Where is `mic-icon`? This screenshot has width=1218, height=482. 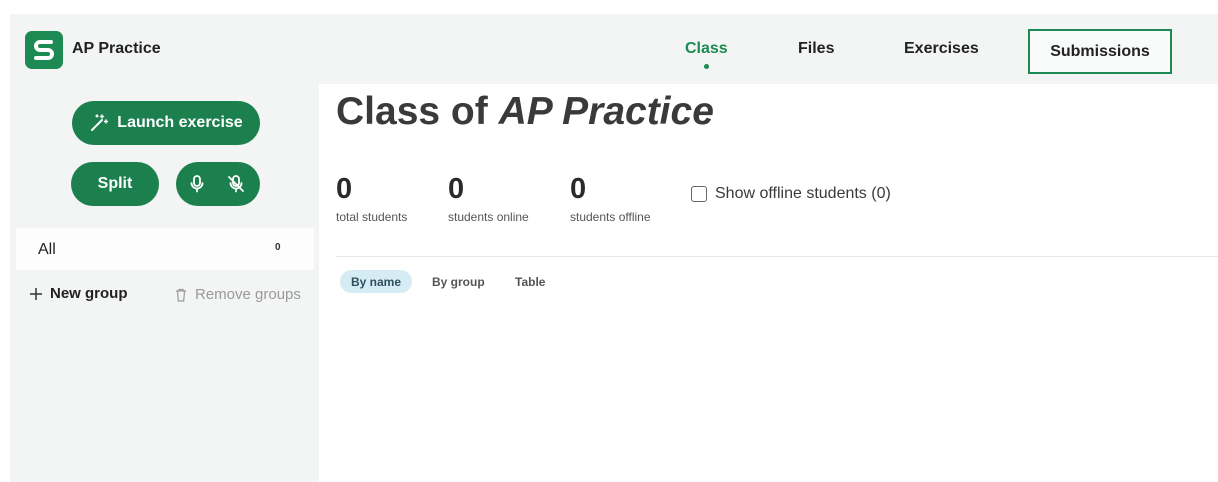 mic-icon is located at coordinates (197, 184).